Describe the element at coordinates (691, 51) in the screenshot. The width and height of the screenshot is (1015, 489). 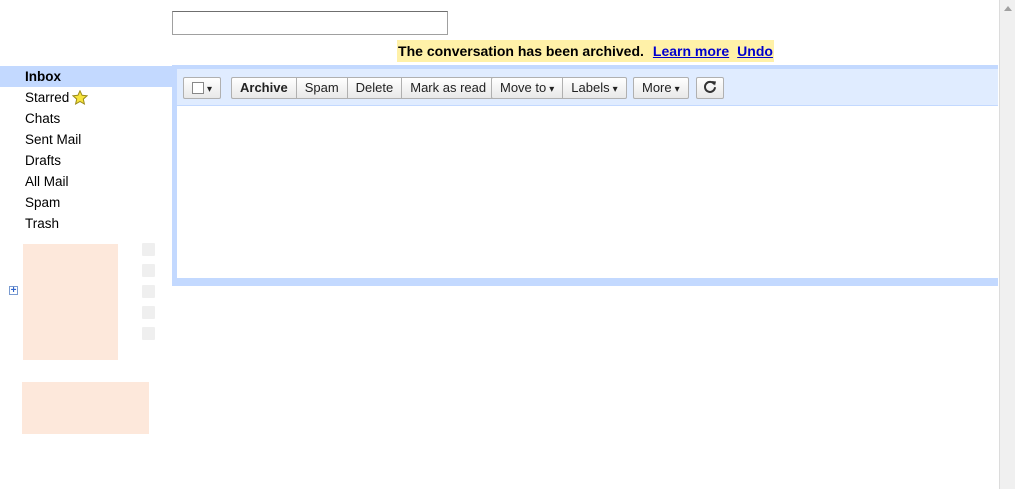
I see `learn-more-link: Learn more` at that location.